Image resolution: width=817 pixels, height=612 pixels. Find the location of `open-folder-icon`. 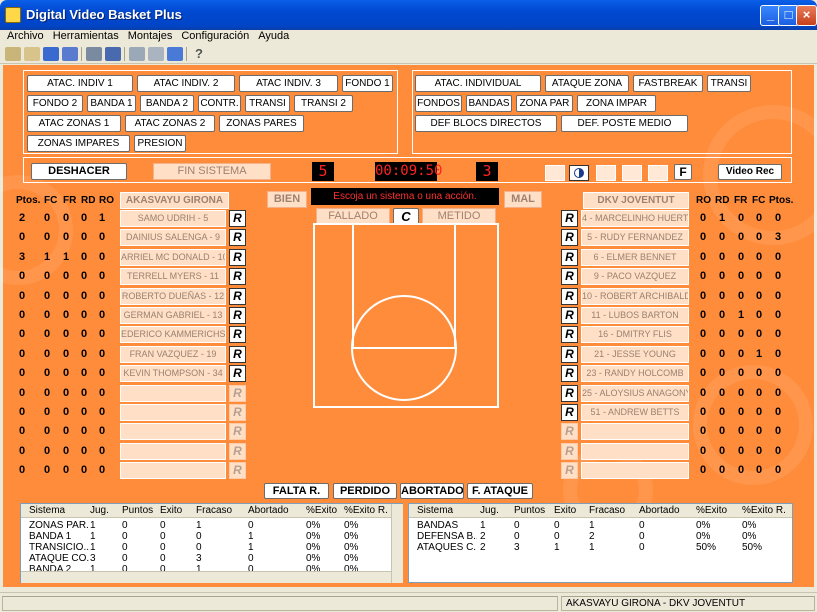

open-folder-icon is located at coordinates (32, 54).